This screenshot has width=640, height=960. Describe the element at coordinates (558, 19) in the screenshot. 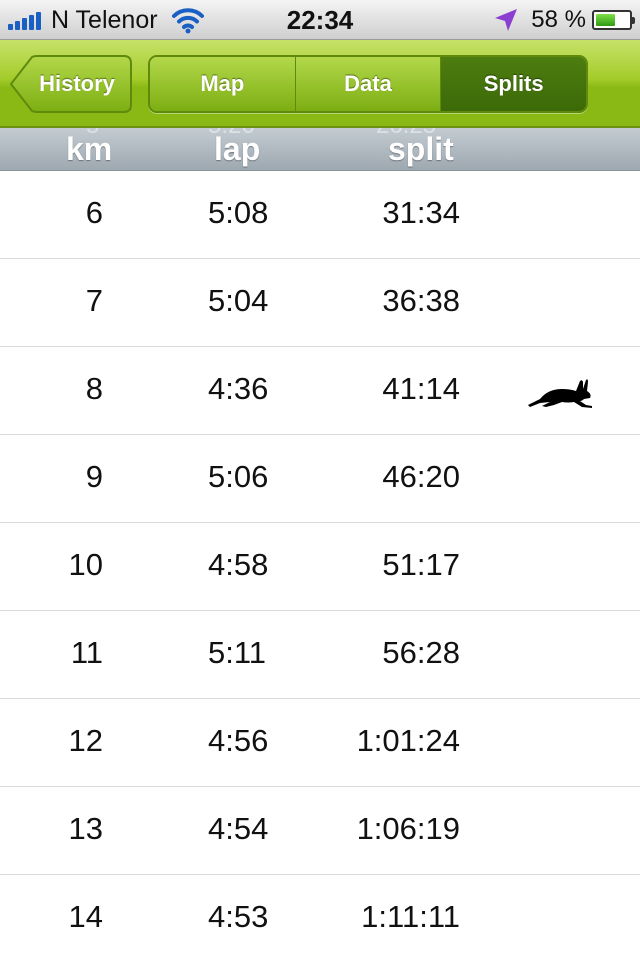

I see `battery-percent: 58 %` at that location.